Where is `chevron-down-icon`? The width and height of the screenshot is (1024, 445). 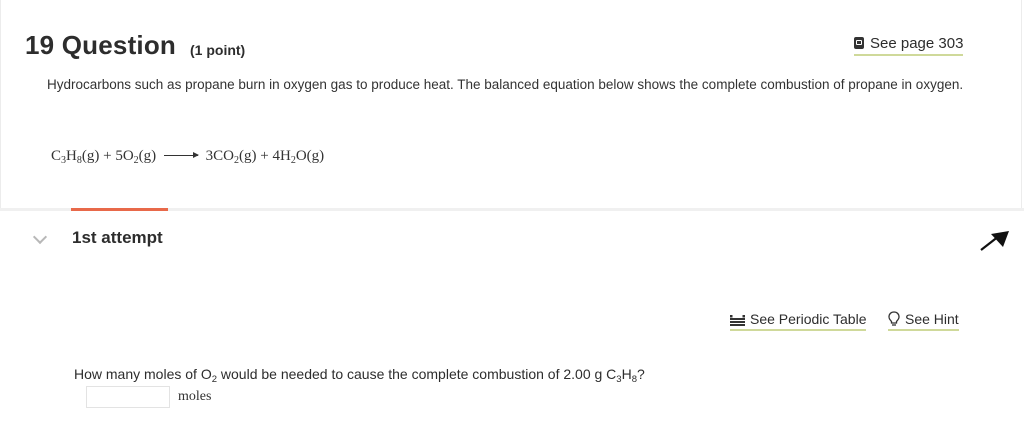
chevron-down-icon is located at coordinates (40, 237).